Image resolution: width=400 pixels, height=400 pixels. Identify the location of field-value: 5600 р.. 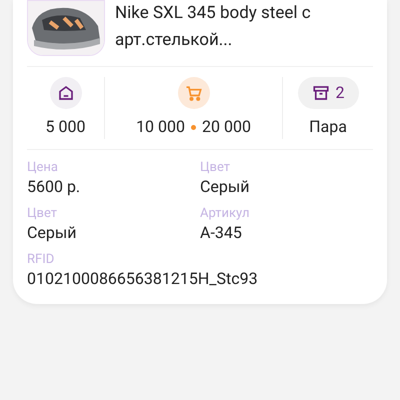
(54, 187).